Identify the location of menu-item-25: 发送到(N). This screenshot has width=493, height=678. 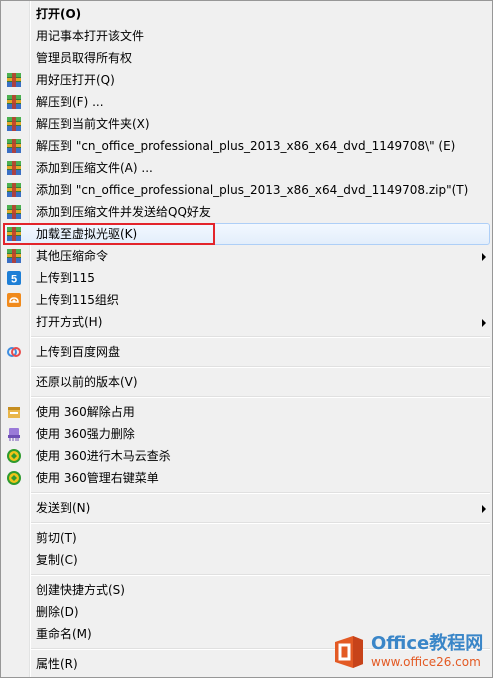
(246, 508).